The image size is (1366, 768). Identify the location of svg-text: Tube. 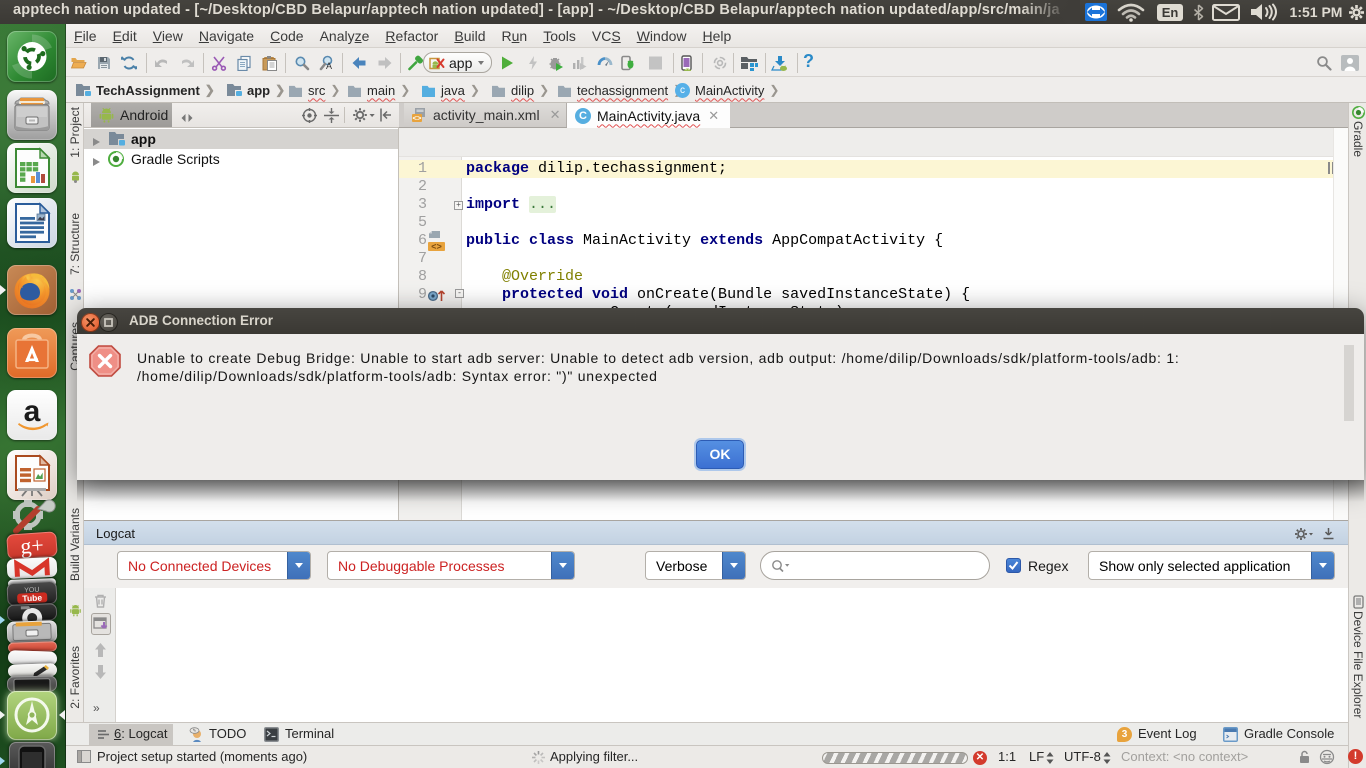
(32, 597).